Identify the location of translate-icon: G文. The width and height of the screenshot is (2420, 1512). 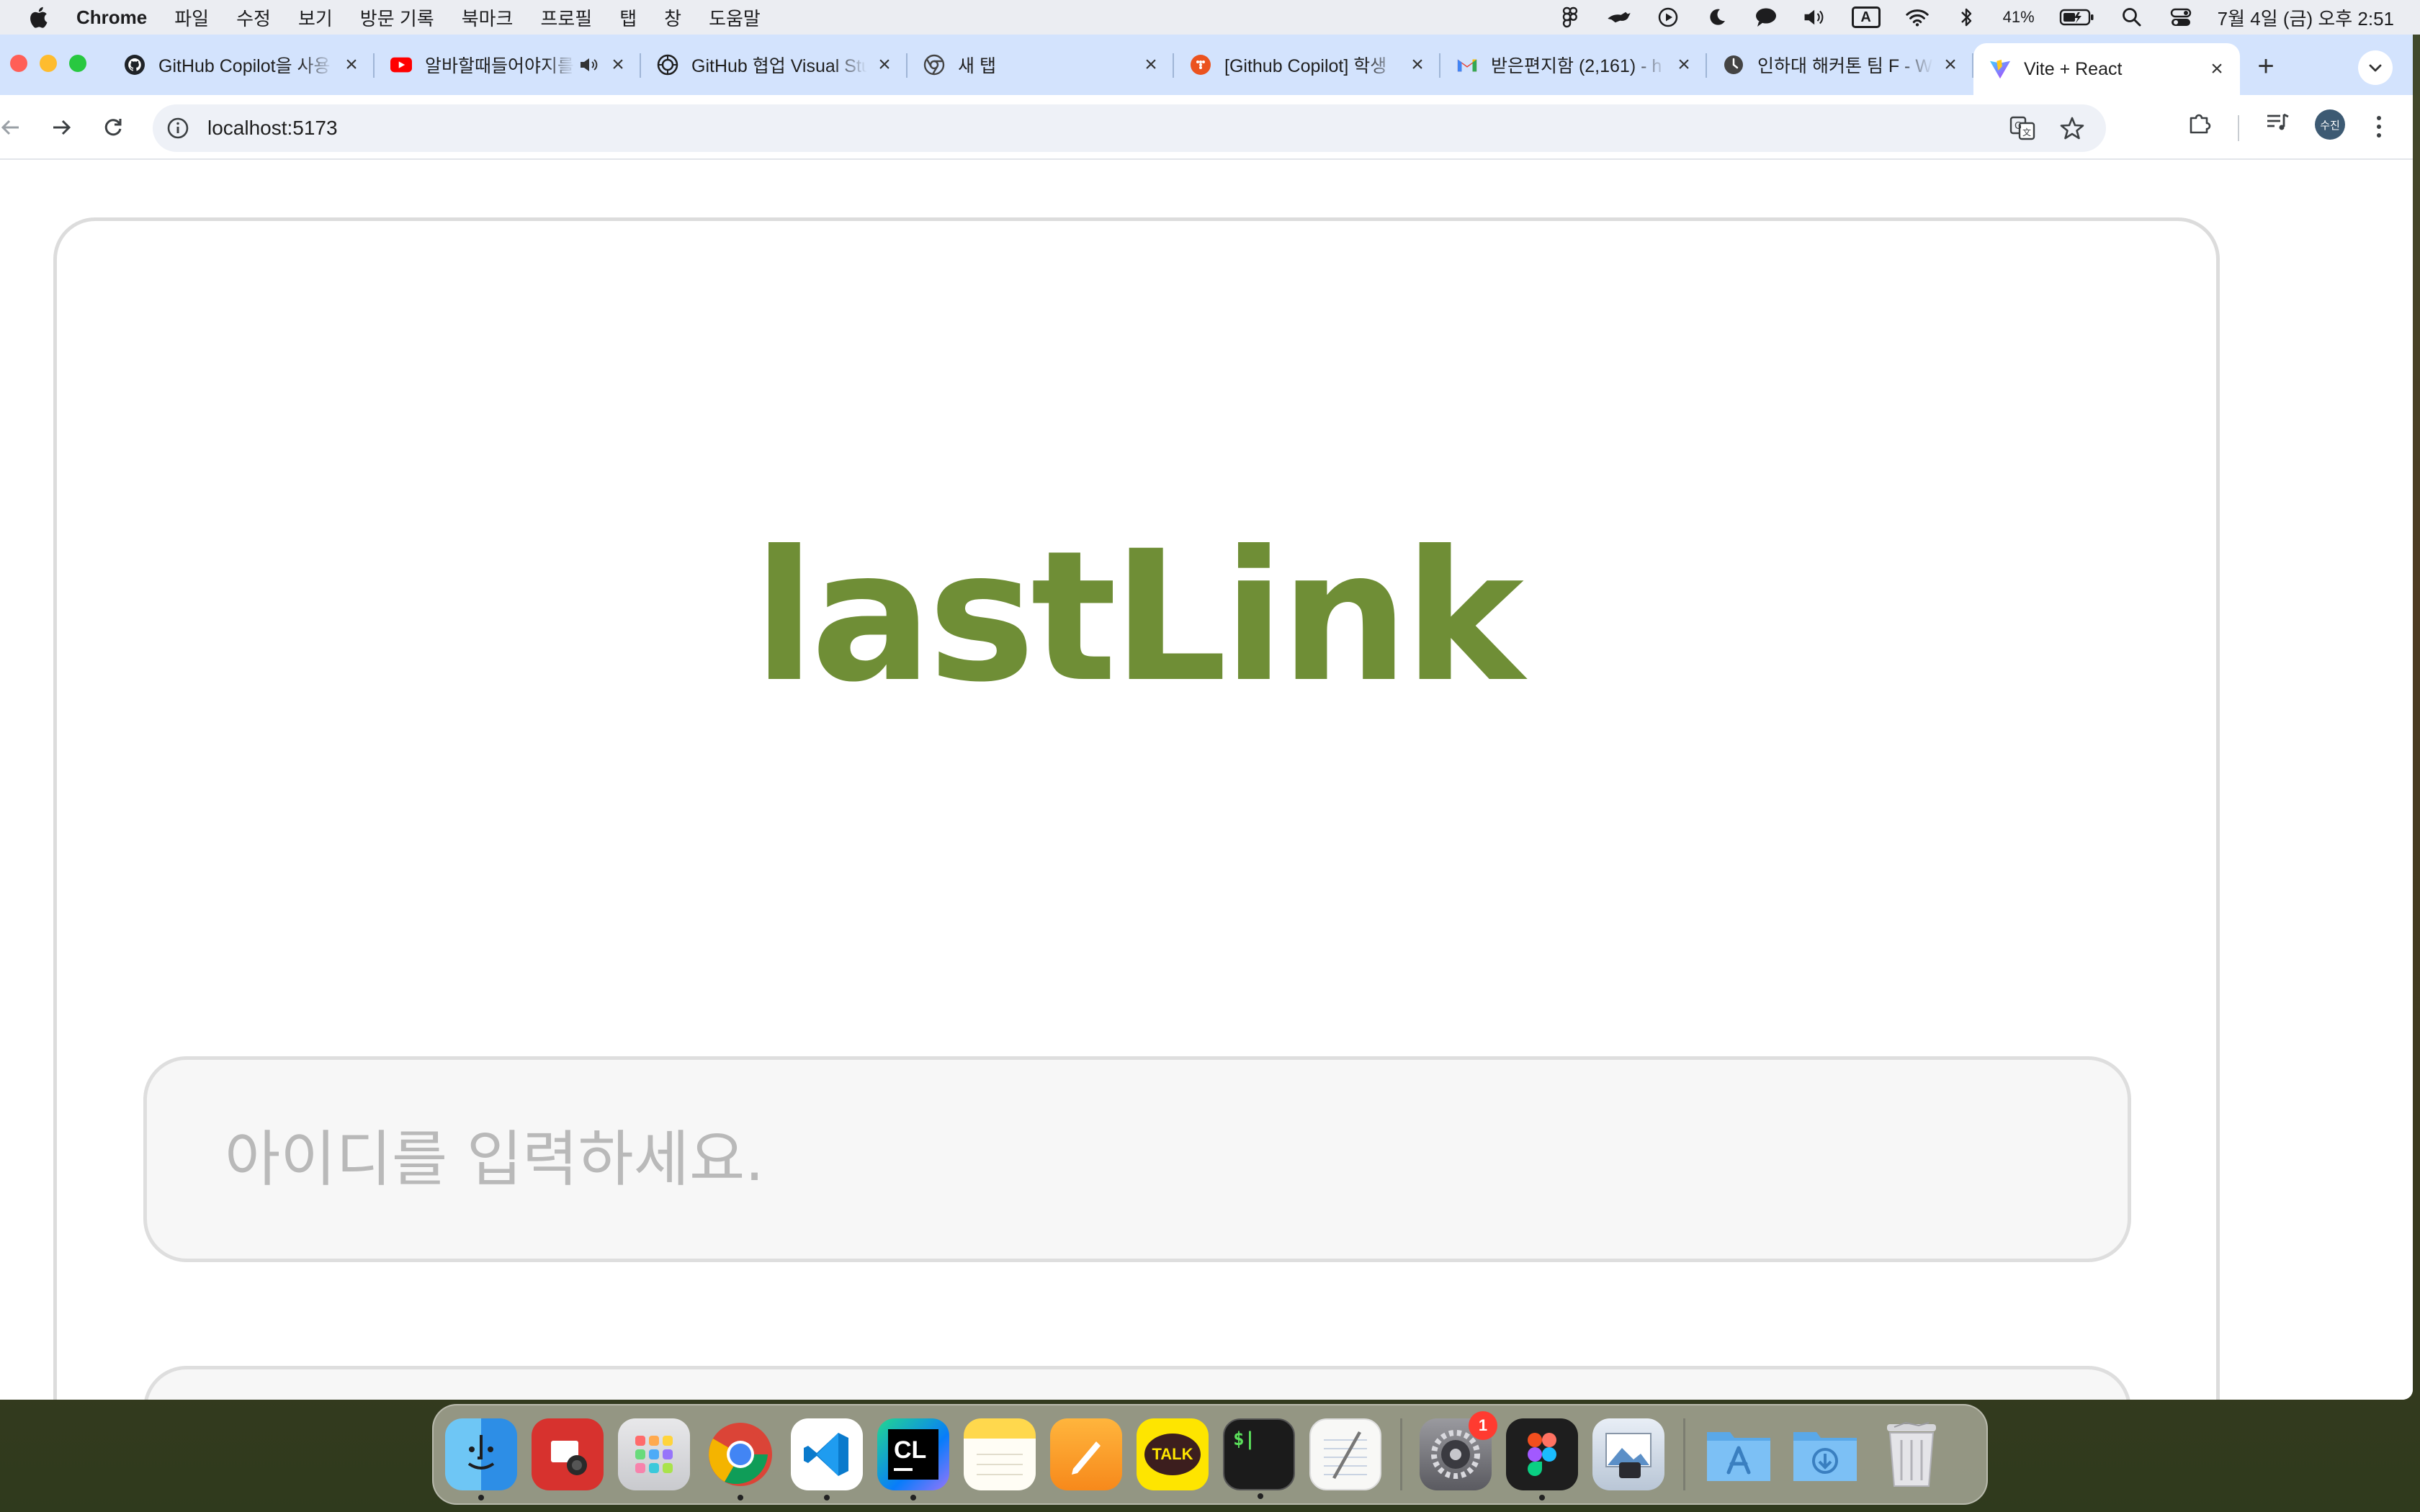
(2022, 130).